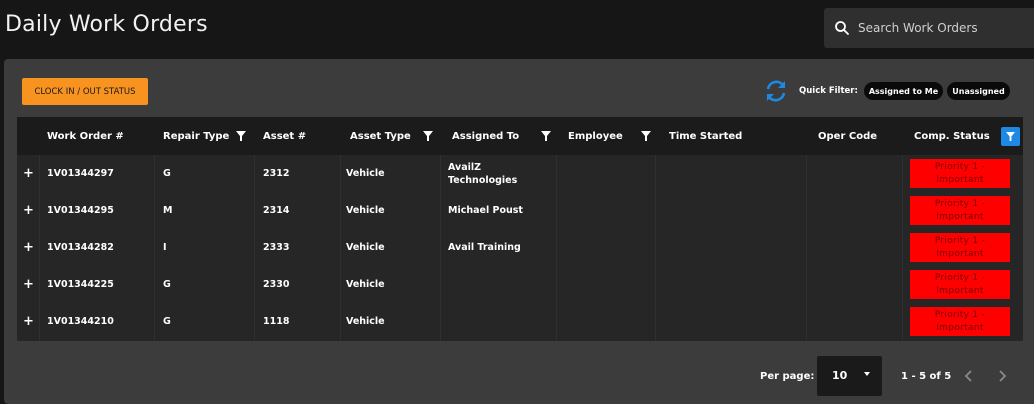  I want to click on per-page-select: 10, so click(849, 376).